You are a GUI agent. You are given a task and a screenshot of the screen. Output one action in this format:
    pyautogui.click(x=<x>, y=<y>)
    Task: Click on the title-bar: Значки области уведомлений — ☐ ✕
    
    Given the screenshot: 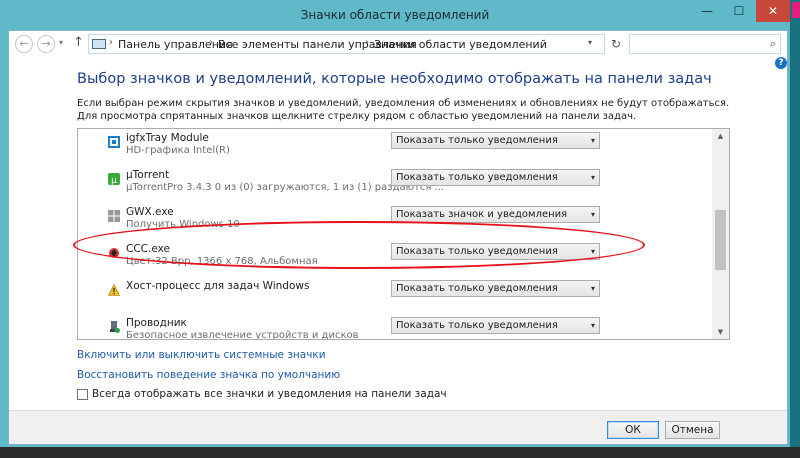 What is the action you would take?
    pyautogui.click(x=395, y=15)
    